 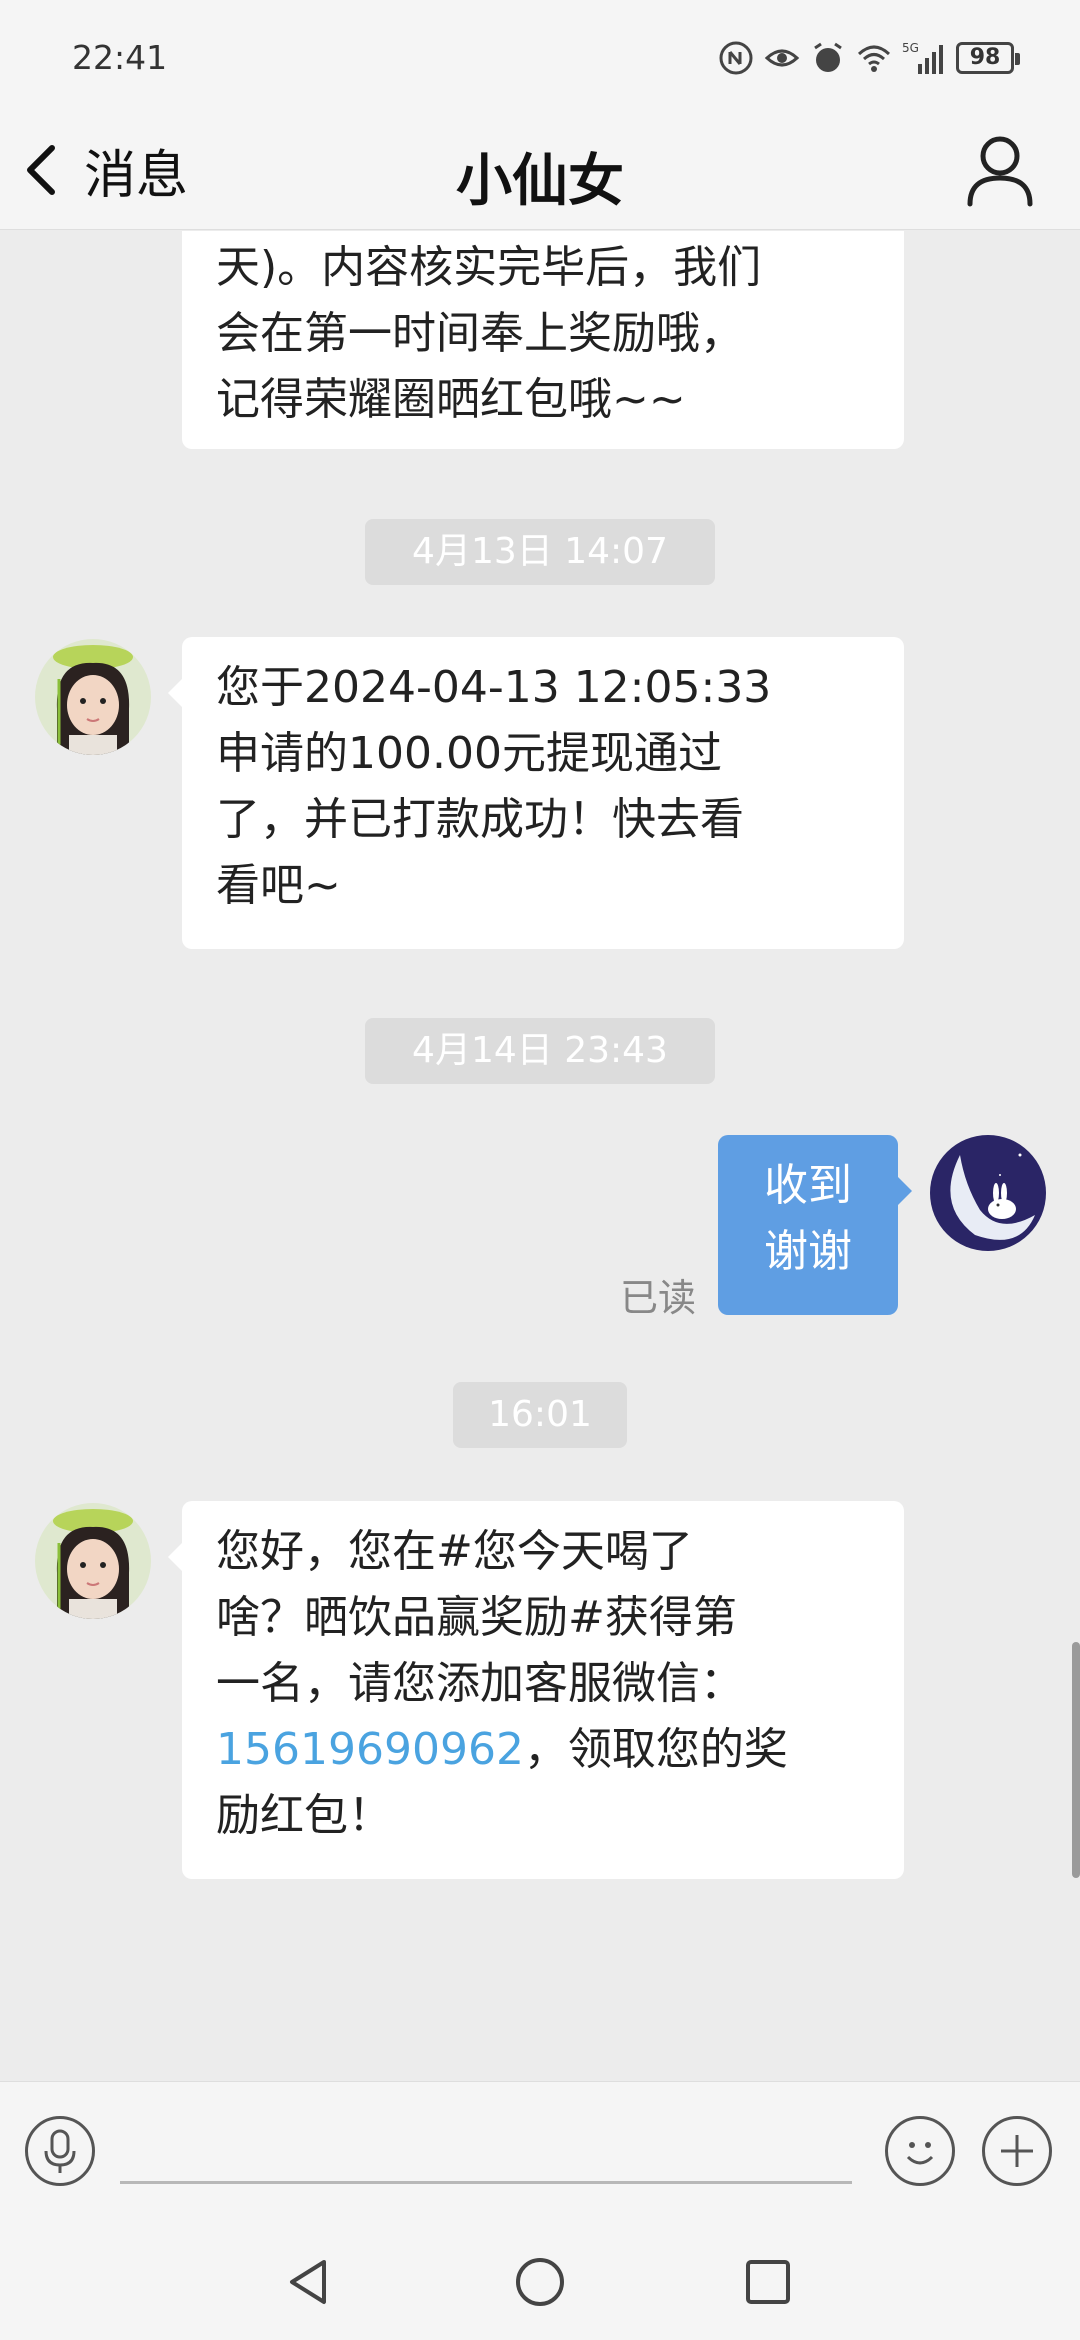 I want to click on message-line: 看吧~, so click(x=278, y=885).